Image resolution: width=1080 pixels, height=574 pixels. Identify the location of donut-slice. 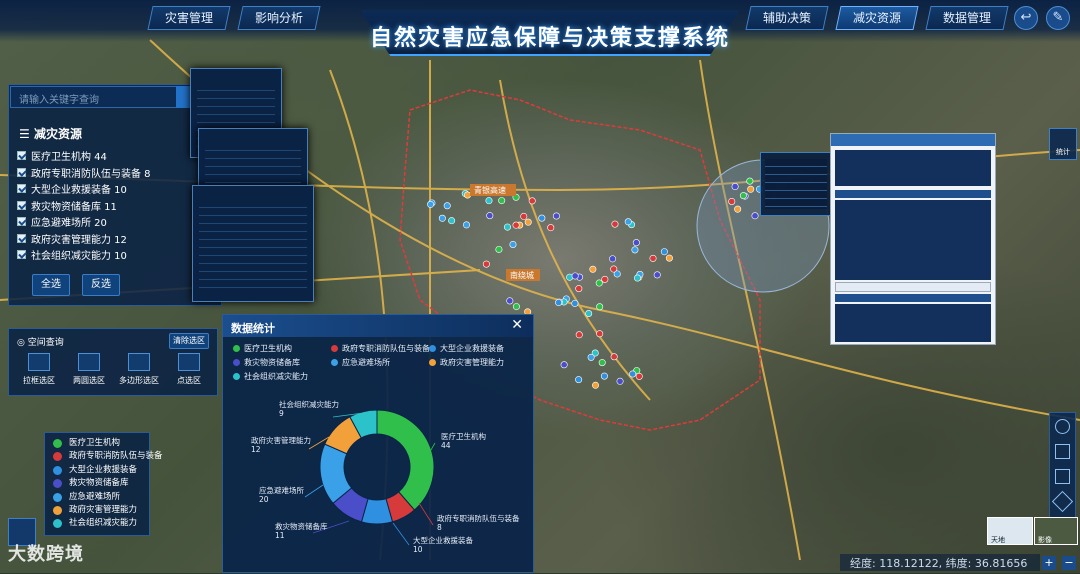
(405, 460).